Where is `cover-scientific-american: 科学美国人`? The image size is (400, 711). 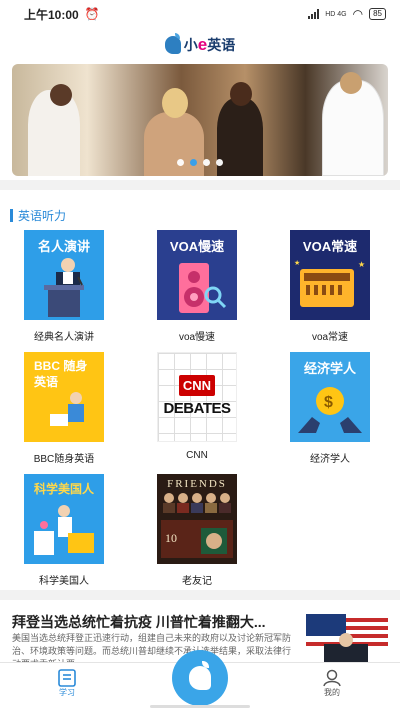
cover-scientific-american: 科学美国人 is located at coordinates (64, 519).